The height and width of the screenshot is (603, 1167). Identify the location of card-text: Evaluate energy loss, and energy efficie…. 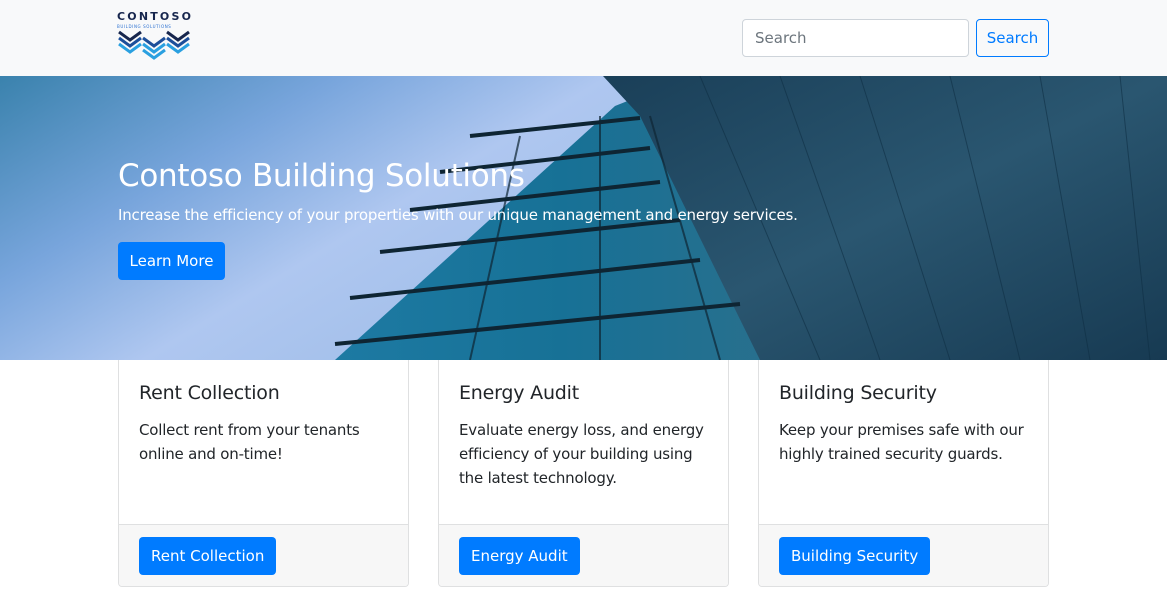
(581, 454).